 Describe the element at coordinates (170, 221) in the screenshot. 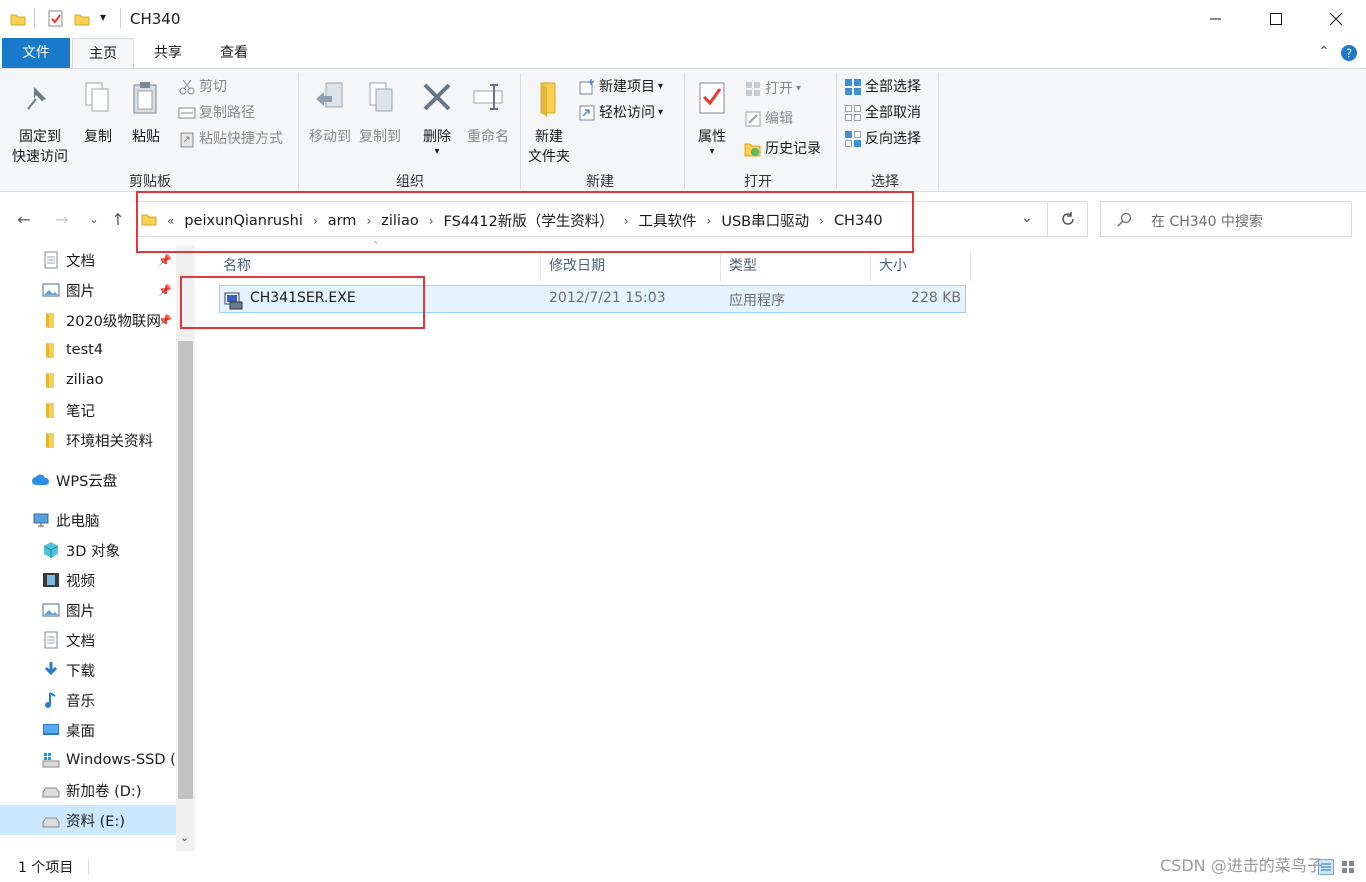

I see `breadcrumb-overflow: «` at that location.